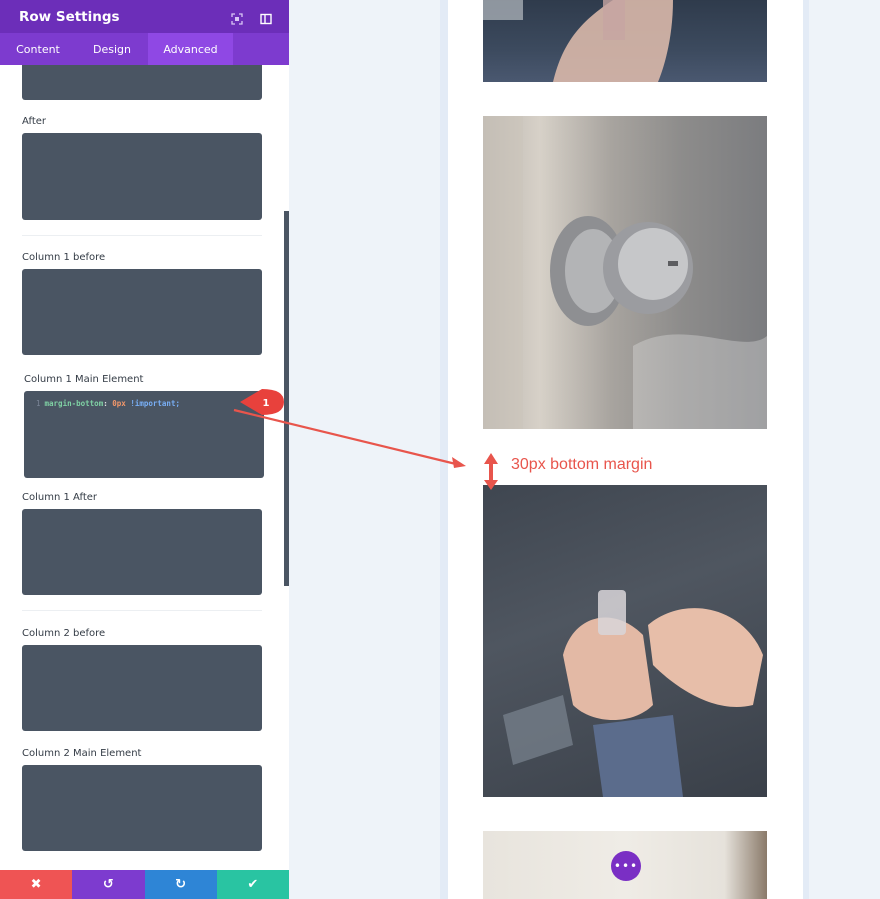 The height and width of the screenshot is (899, 880). Describe the element at coordinates (142, 176) in the screenshot. I see `after-css-field` at that location.